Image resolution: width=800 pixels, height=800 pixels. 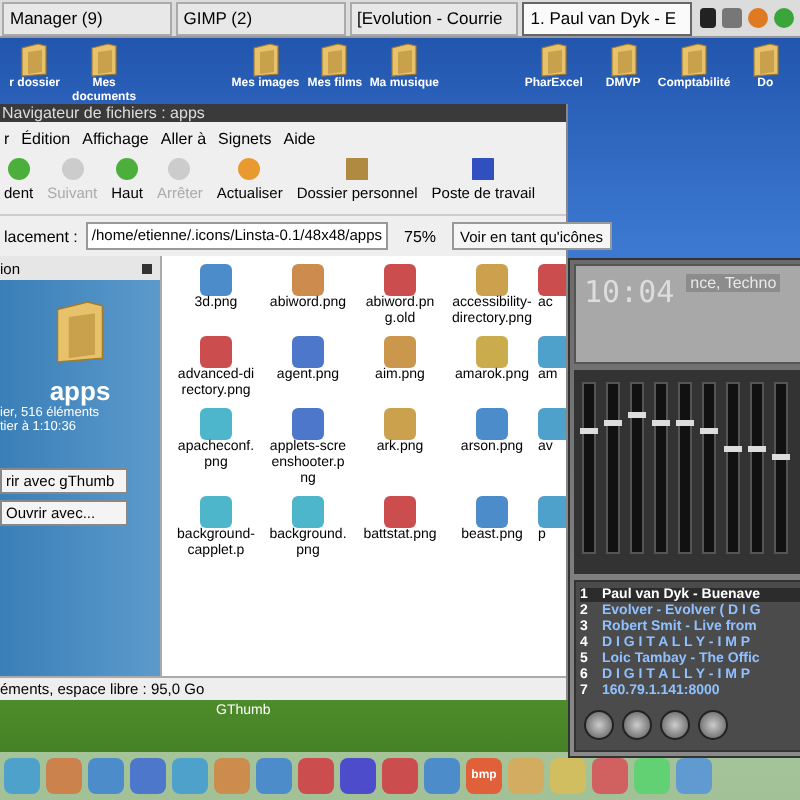 I want to click on taskbar-button: GIMP (2), so click(x=260, y=18).